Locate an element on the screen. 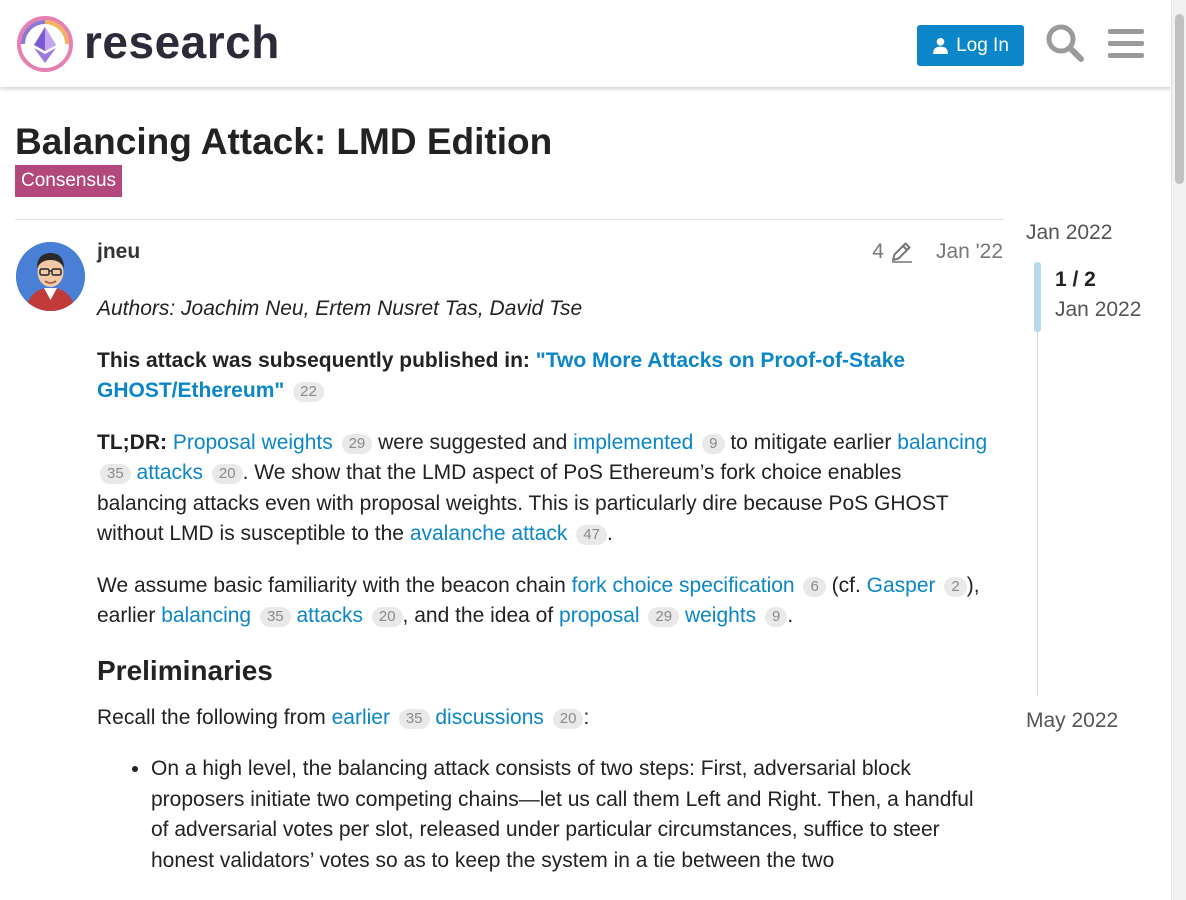 The height and width of the screenshot is (900, 1186). search-icon is located at coordinates (1065, 43).